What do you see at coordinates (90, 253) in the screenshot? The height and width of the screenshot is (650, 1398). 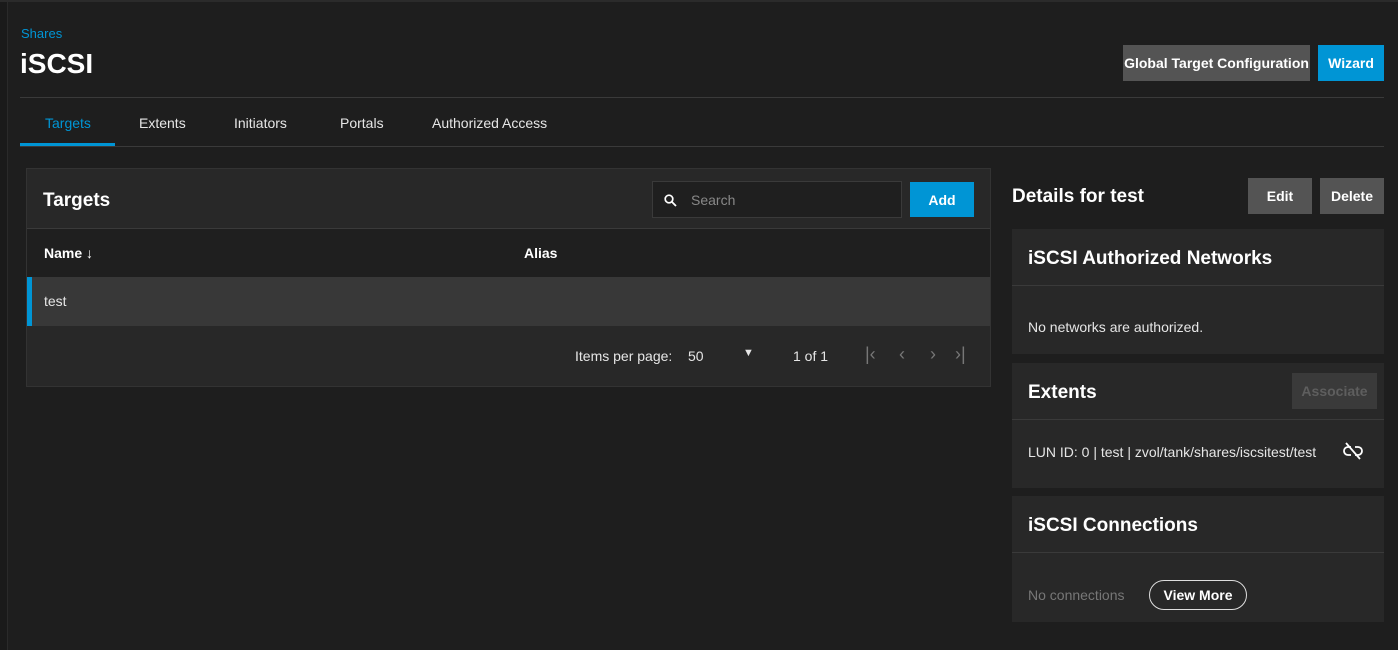 I see `arrow-down-icon: ↓` at bounding box center [90, 253].